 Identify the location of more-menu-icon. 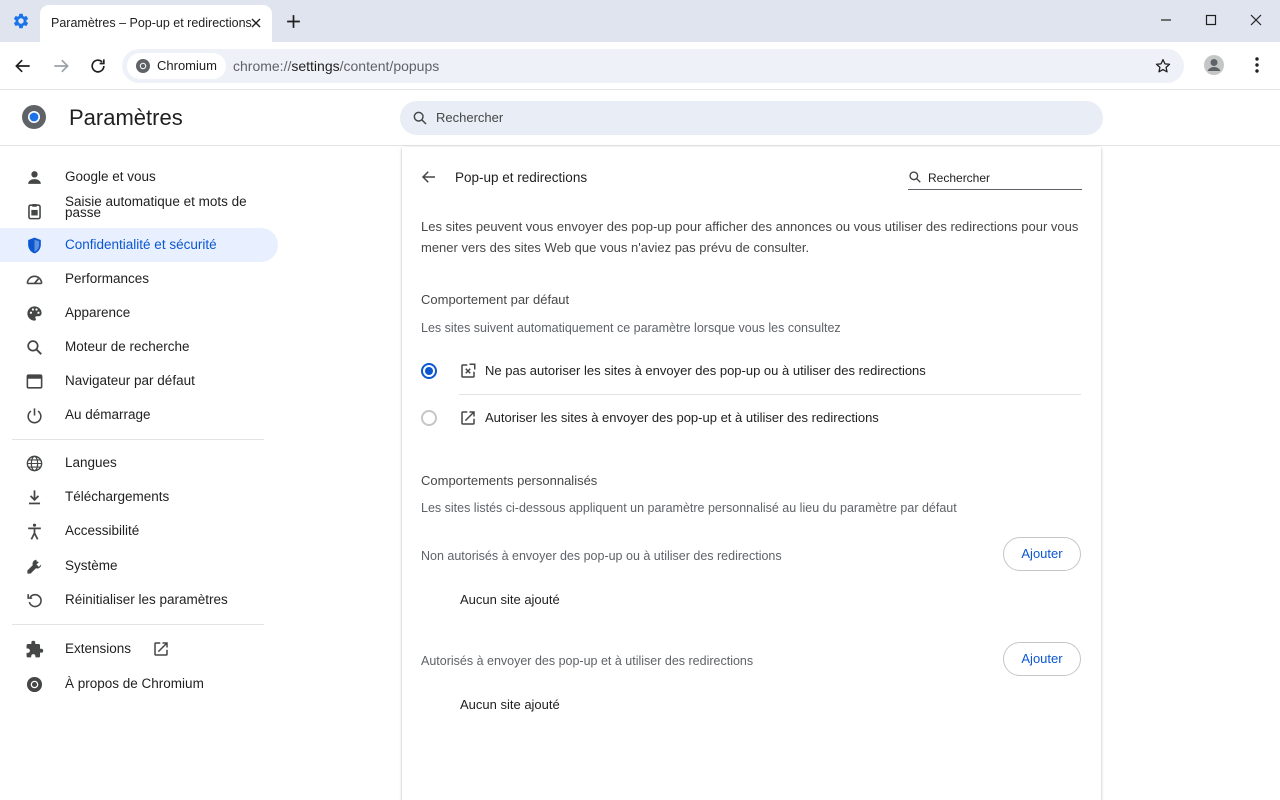
(1257, 65).